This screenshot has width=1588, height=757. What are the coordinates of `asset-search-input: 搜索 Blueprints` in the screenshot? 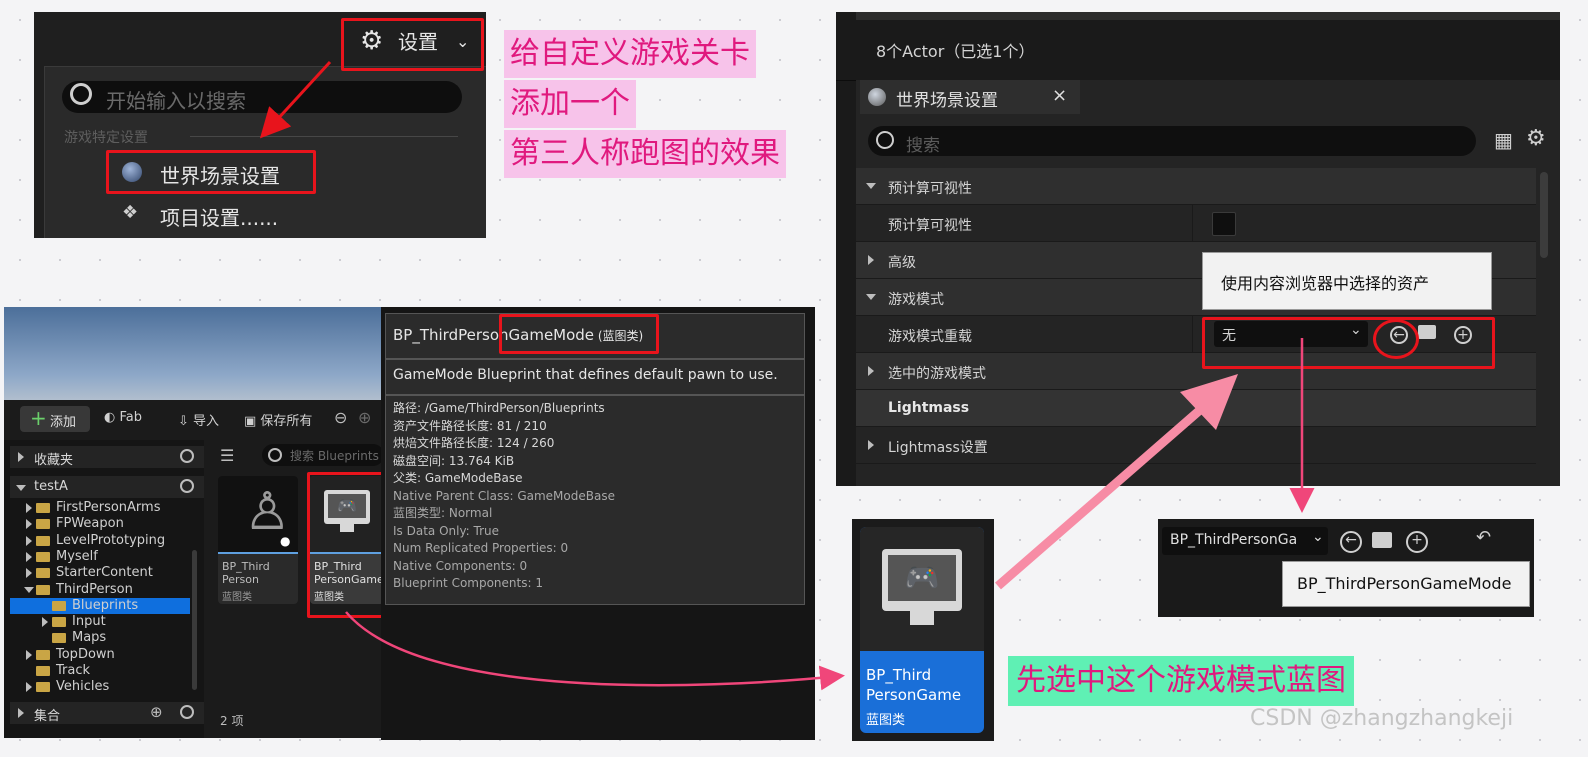 It's located at (323, 455).